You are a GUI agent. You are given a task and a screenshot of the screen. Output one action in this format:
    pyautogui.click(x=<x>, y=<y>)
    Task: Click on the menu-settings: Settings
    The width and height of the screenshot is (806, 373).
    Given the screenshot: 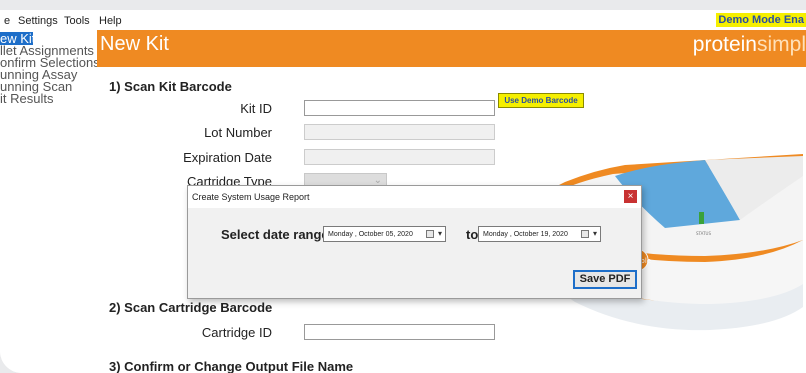 What is the action you would take?
    pyautogui.click(x=38, y=21)
    